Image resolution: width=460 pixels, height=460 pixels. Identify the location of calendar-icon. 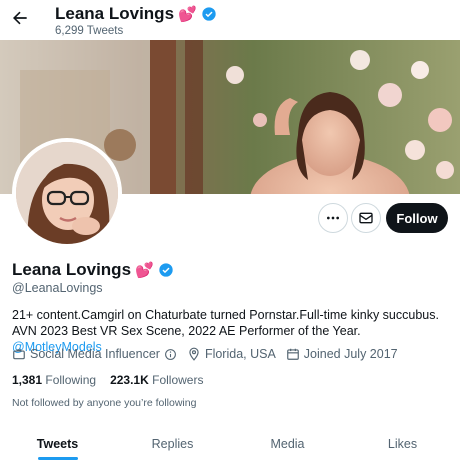
(292, 354).